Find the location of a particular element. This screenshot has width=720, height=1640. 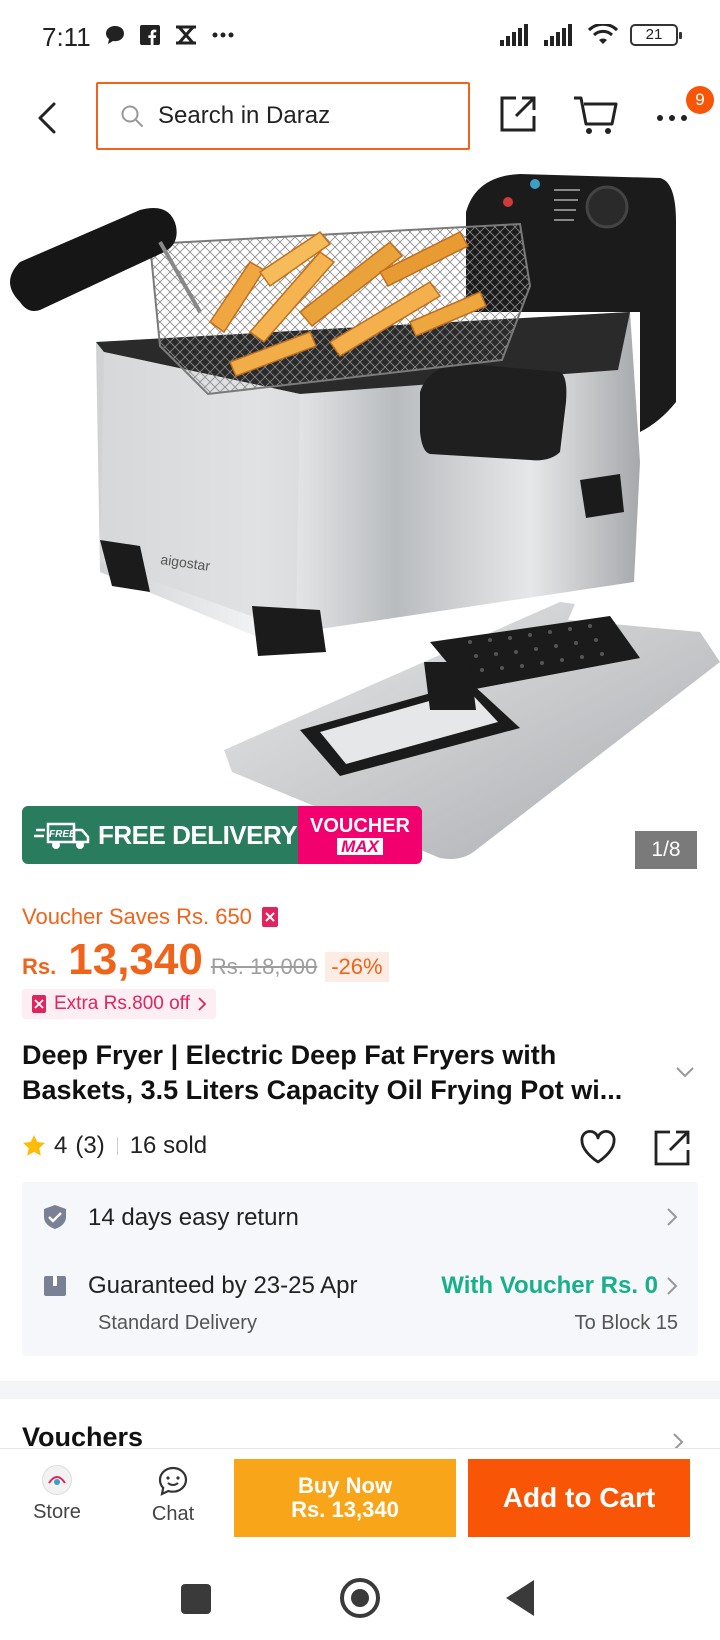

home-button is located at coordinates (360, 1598).